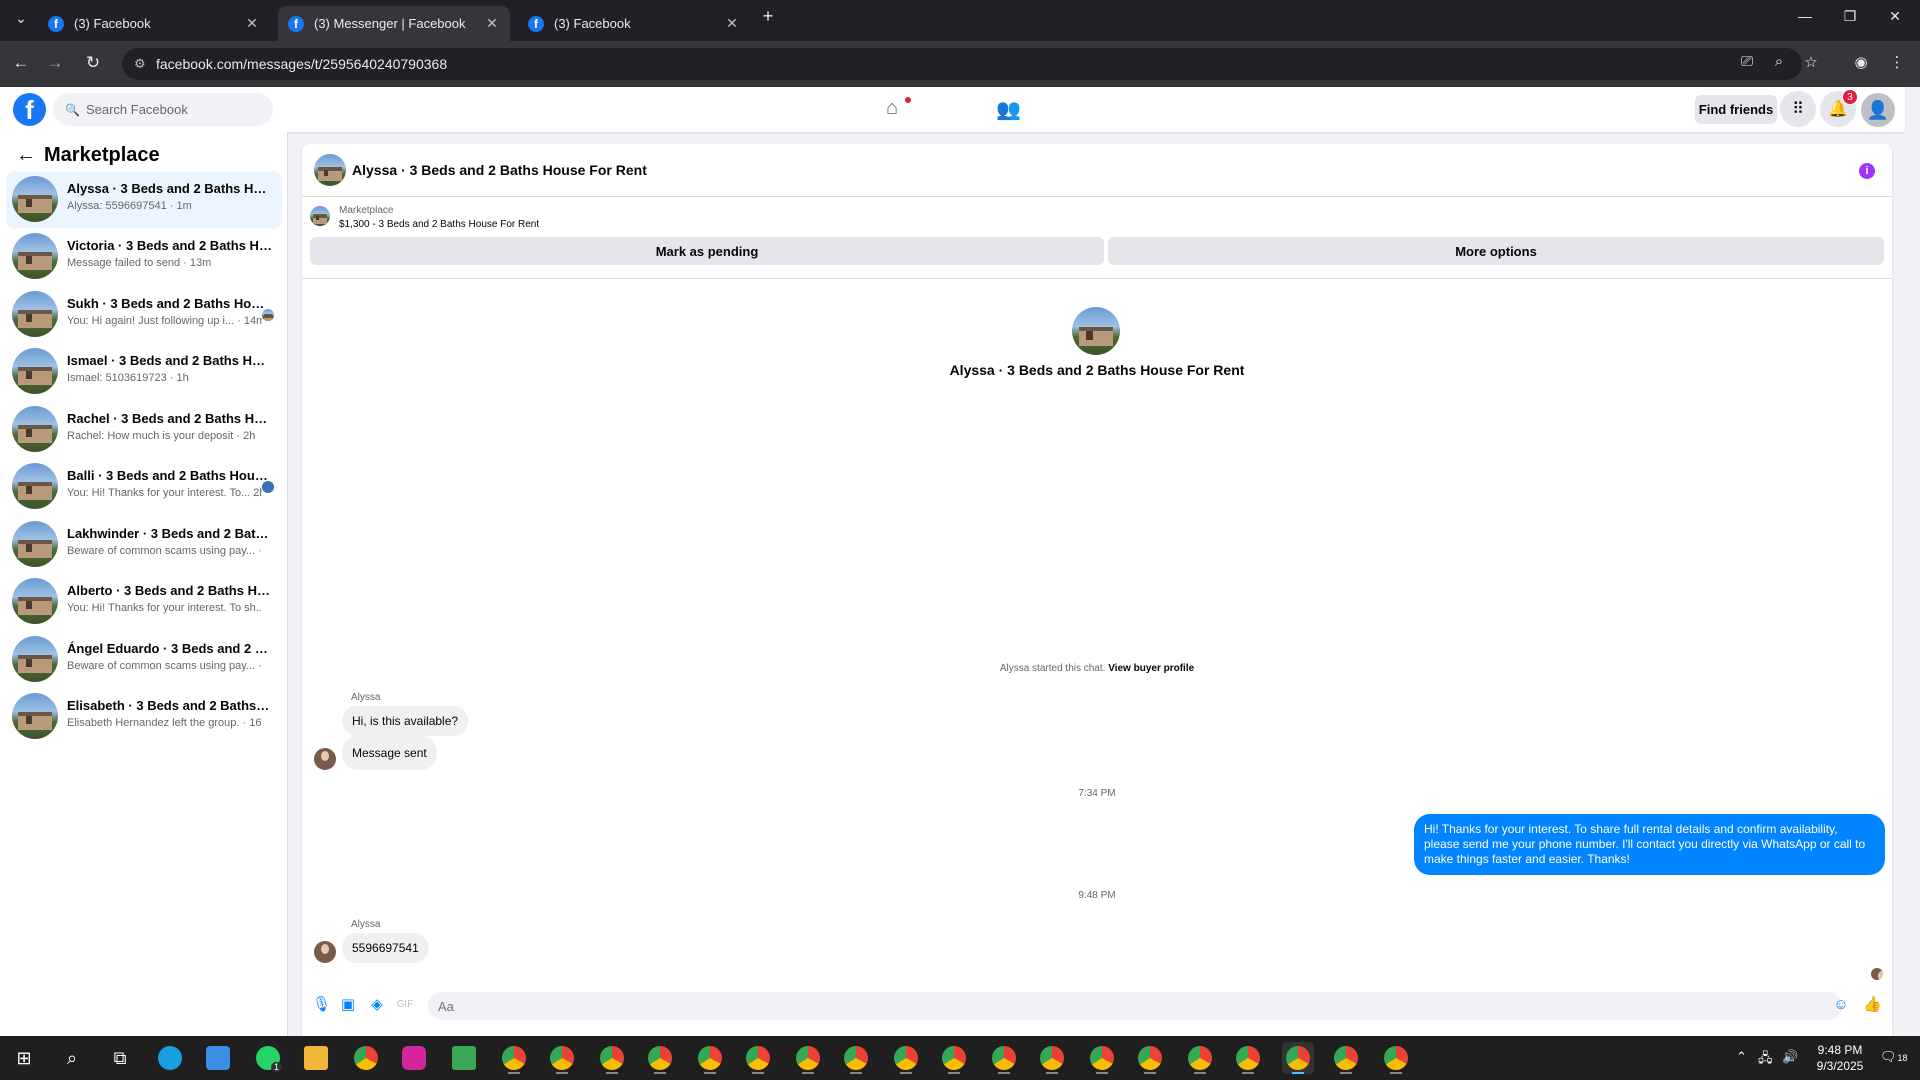 The height and width of the screenshot is (1080, 1920). Describe the element at coordinates (218, 1058) in the screenshot. I see `store-icon` at that location.